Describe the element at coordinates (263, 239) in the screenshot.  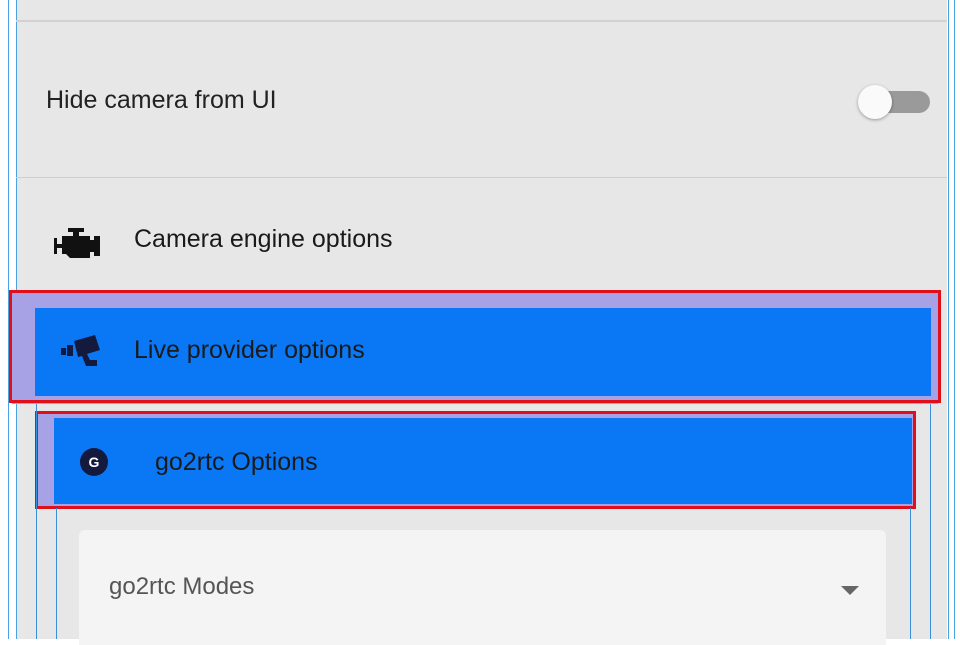
I see `camera-engine-options-label: Camera engine options` at that location.